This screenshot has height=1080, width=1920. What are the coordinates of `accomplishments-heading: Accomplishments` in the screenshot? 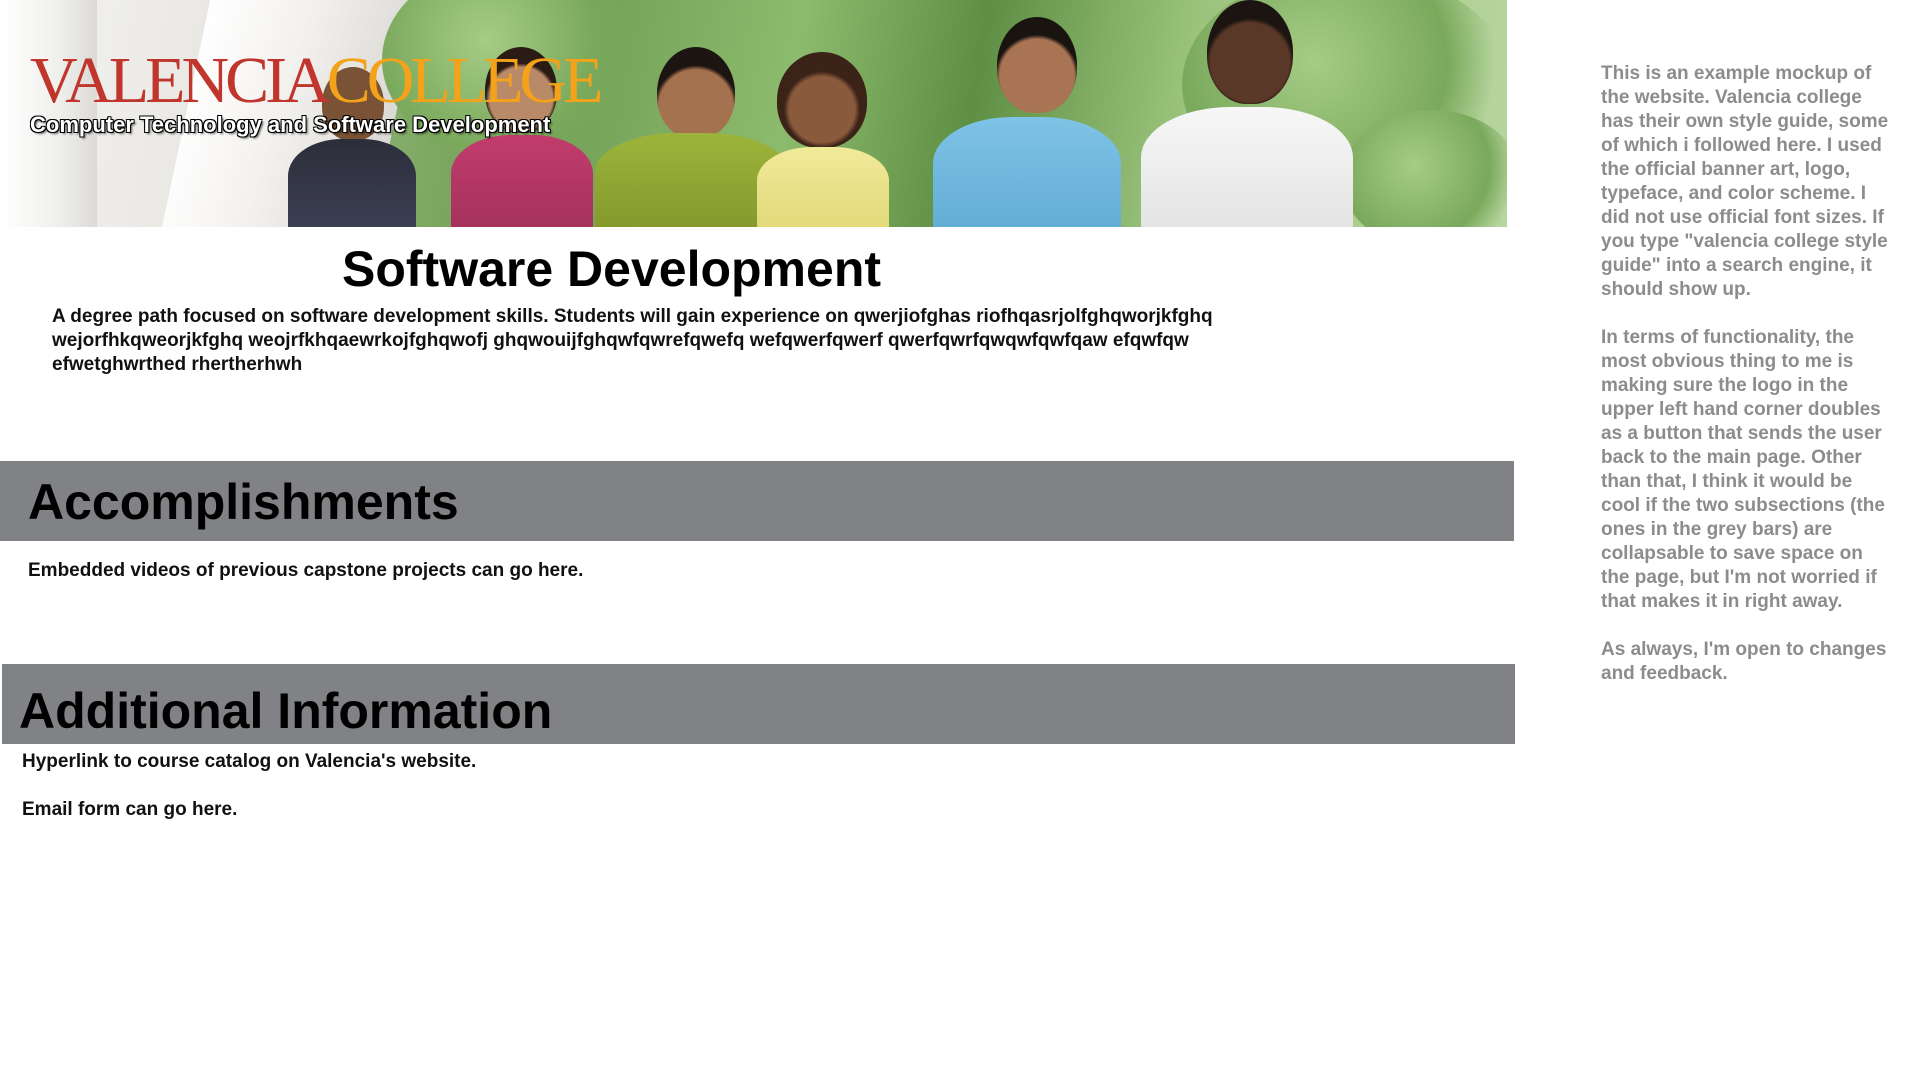 It's located at (243, 502).